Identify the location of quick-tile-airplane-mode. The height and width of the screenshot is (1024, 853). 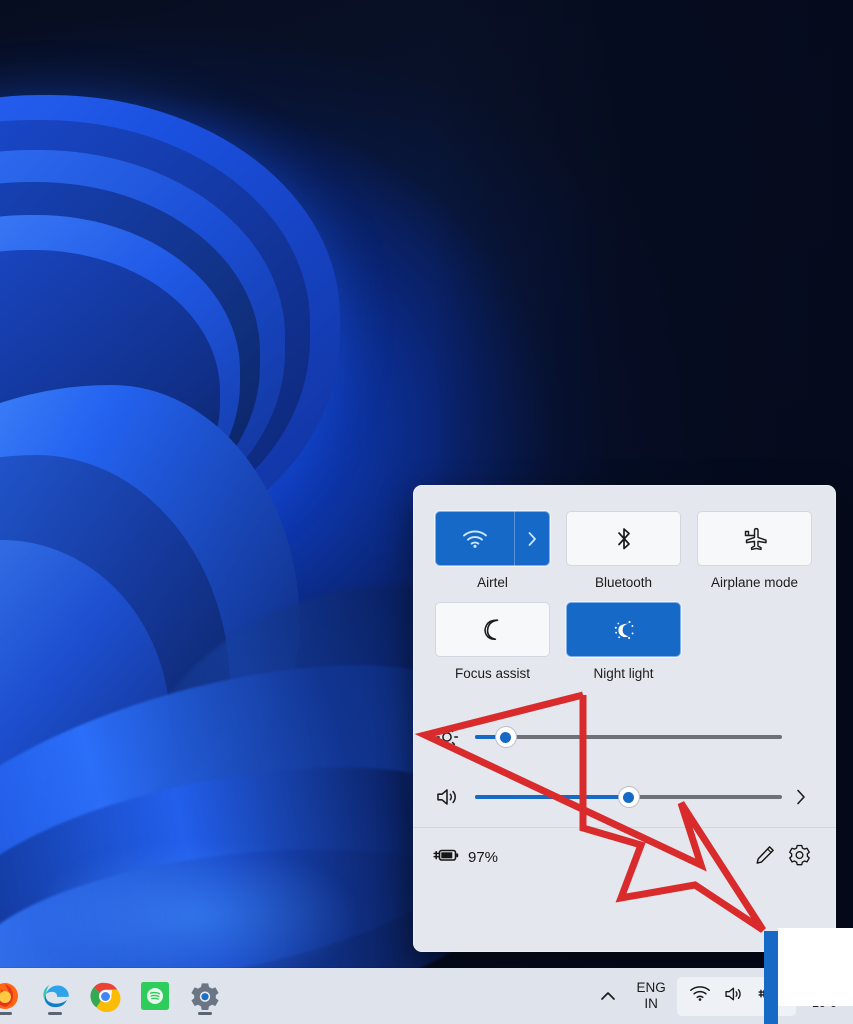
(754, 538).